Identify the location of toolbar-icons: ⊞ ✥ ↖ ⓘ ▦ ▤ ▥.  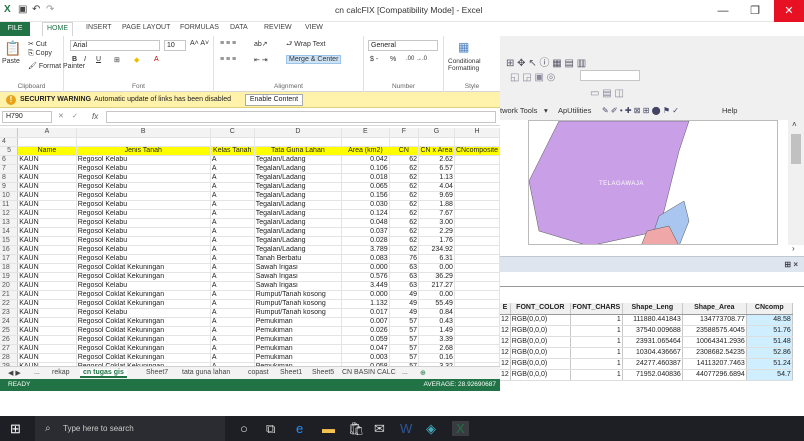
(546, 61).